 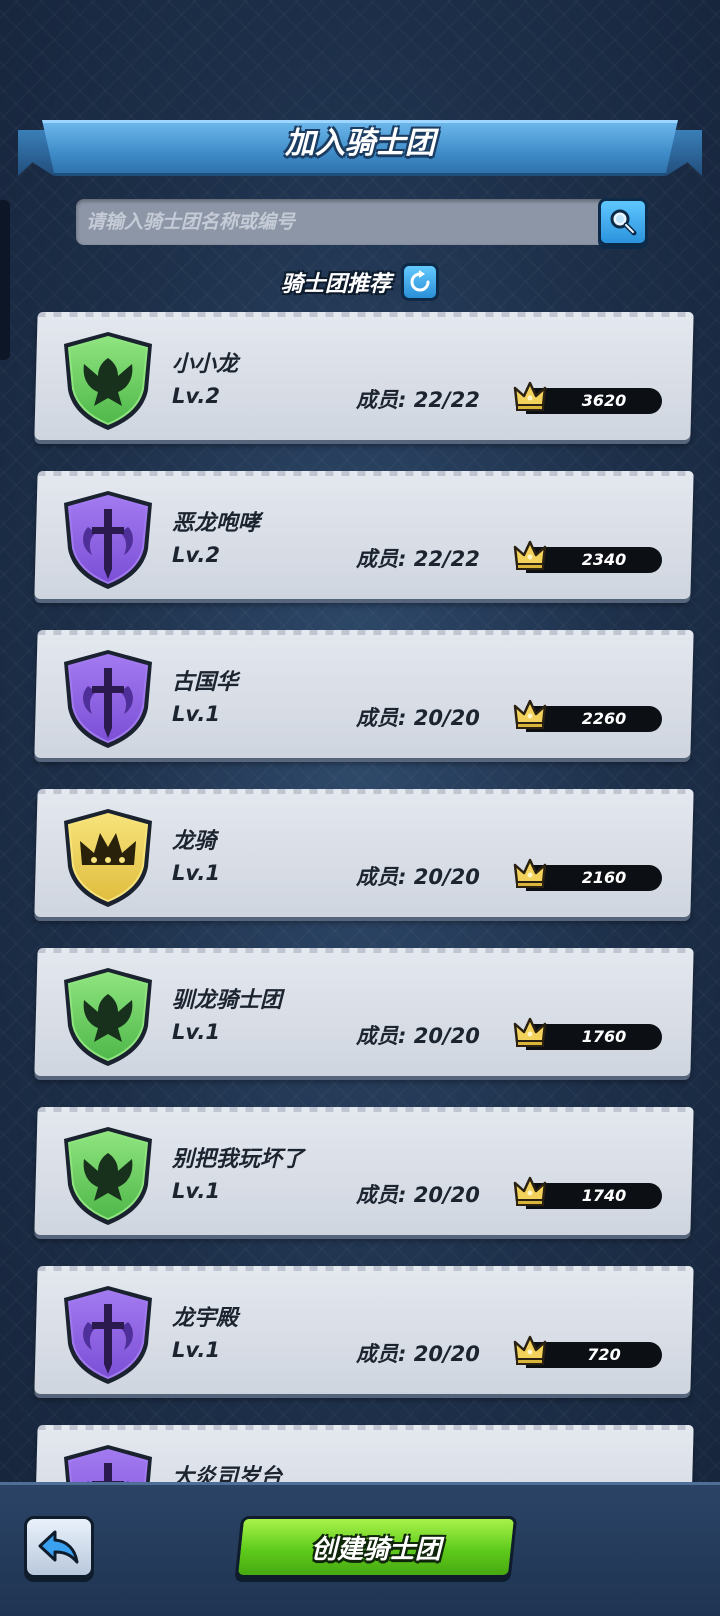 I want to click on guild-score: 3620, so click(x=604, y=400).